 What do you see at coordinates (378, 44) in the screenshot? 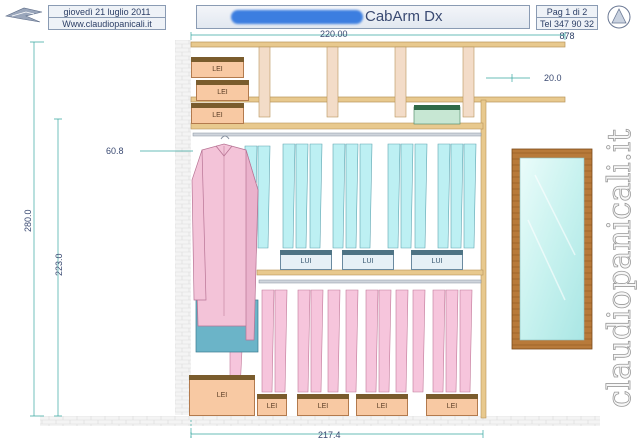
I see `top-shelf` at bounding box center [378, 44].